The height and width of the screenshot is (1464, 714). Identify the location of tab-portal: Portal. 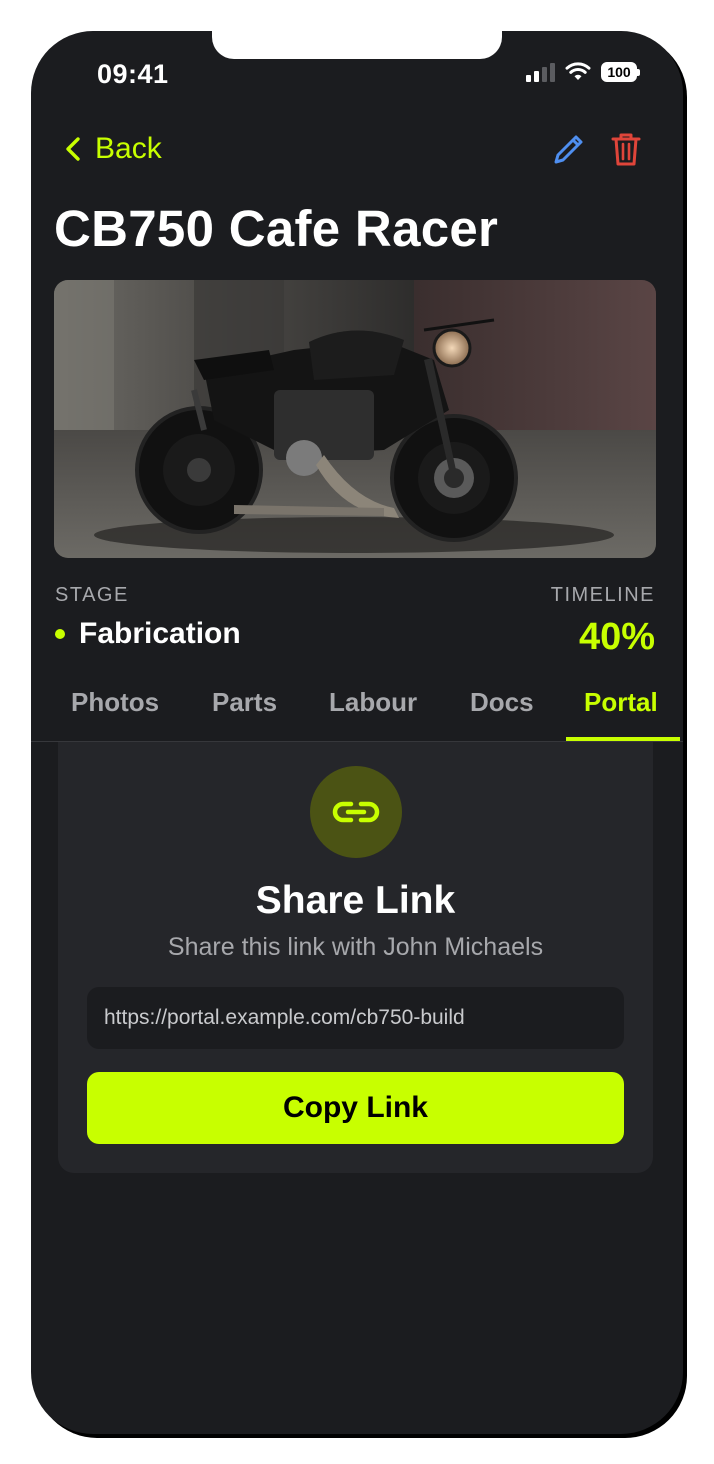
(621, 702).